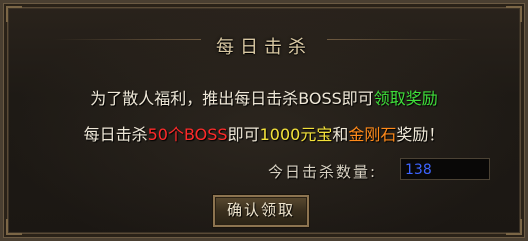 This screenshot has width=528, height=241. I want to click on intro-text: 为了散人福利，推出每日击杀BOSS即可领取奖励, so click(264, 97).